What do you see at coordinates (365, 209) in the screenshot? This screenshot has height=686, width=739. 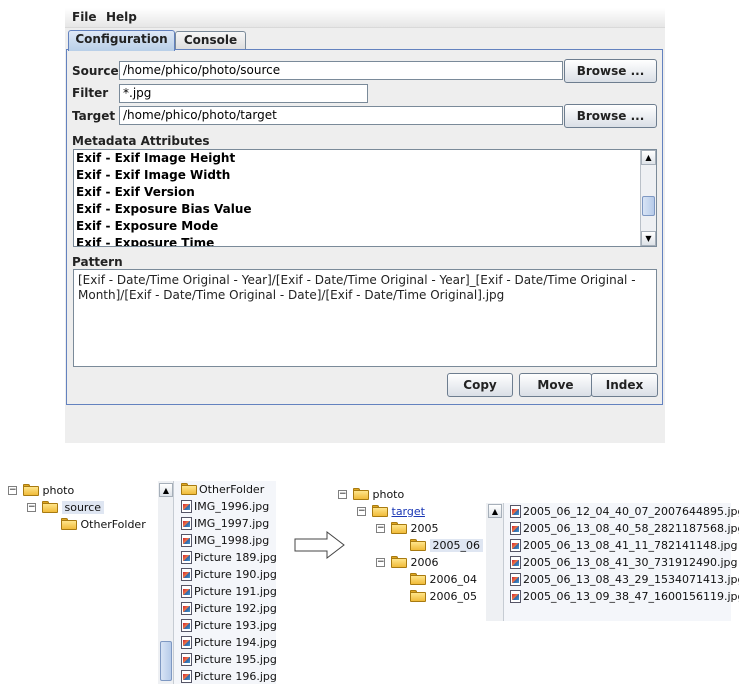 I see `metadata-item: Exif - Exposure Bias Value` at bounding box center [365, 209].